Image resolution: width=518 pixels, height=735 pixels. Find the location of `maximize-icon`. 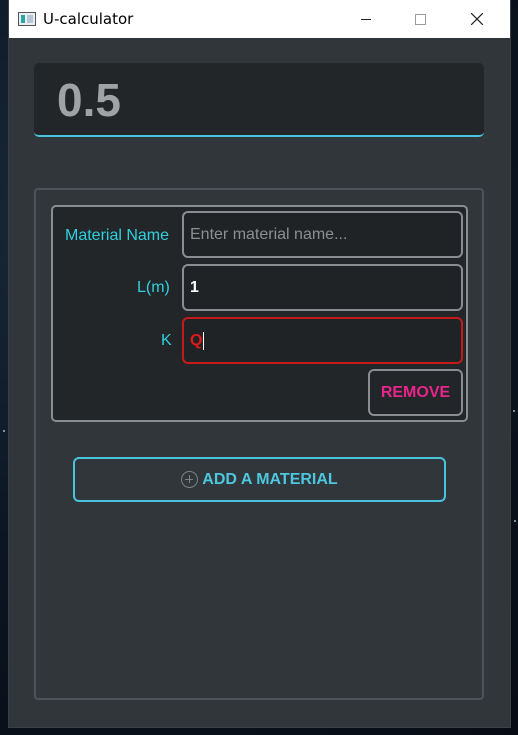

maximize-icon is located at coordinates (420, 19).